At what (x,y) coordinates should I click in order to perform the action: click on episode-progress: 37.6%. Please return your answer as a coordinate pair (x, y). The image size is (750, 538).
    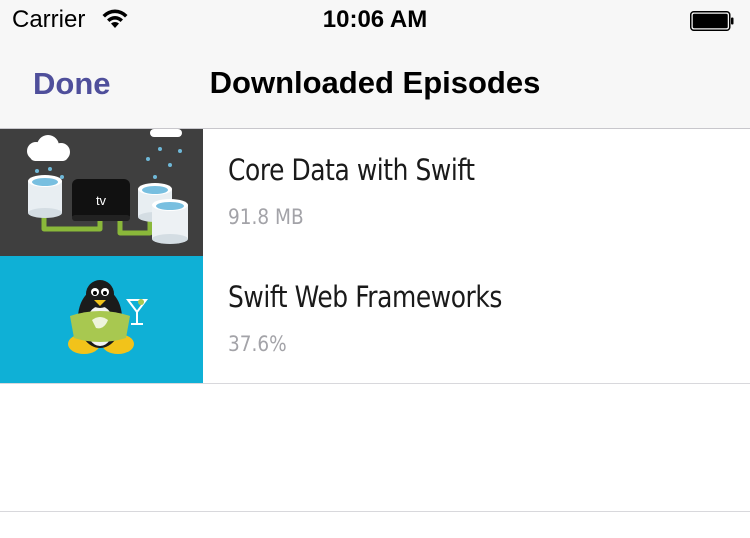
    Looking at the image, I should click on (257, 344).